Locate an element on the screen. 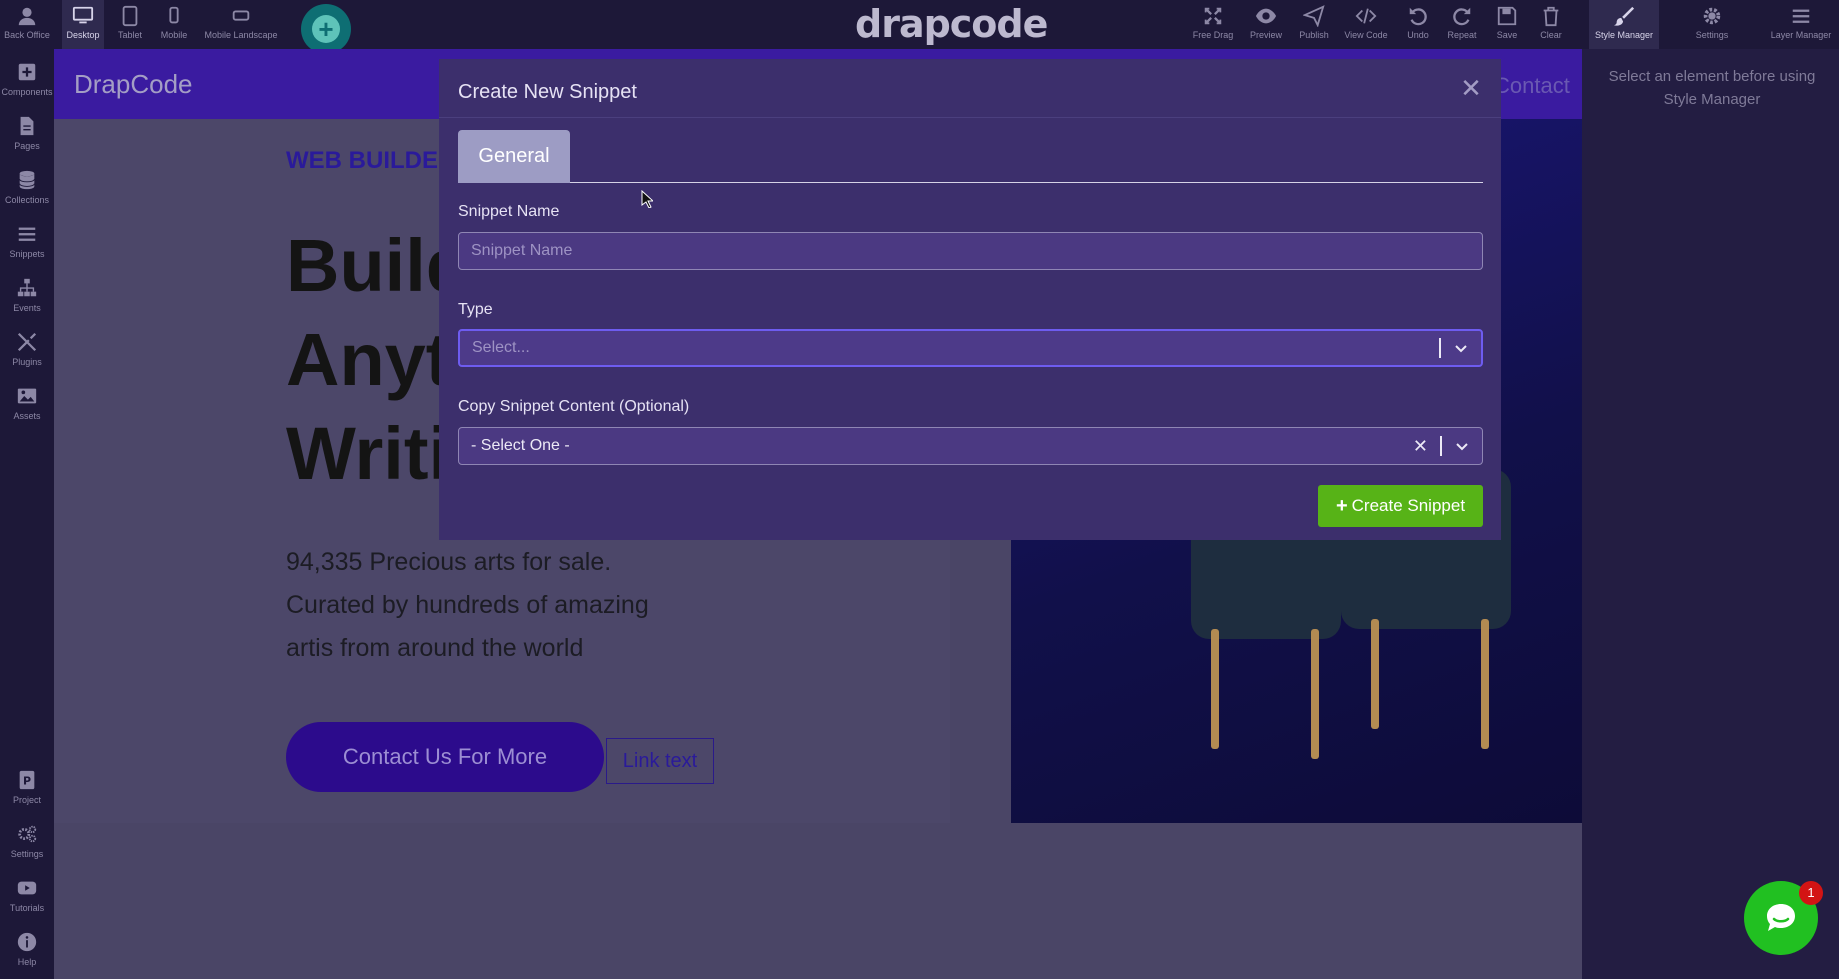 The image size is (1839, 979). back-office-button: Back Office is located at coordinates (27, 24).